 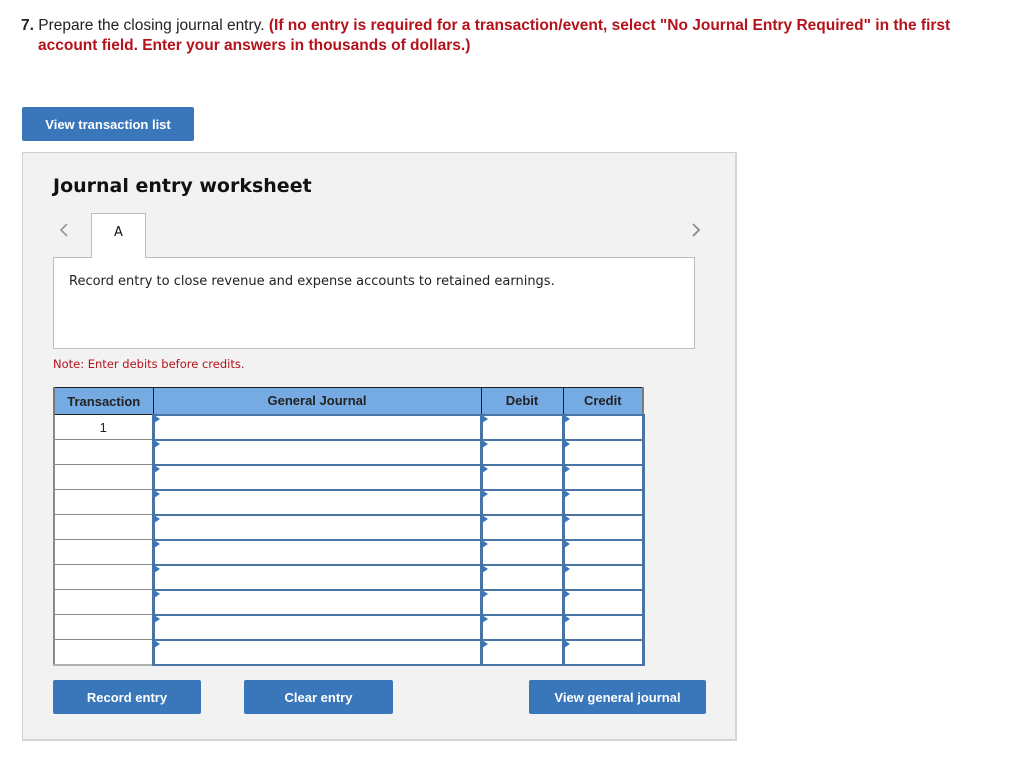 I want to click on column-header-debit: Debit, so click(x=522, y=401).